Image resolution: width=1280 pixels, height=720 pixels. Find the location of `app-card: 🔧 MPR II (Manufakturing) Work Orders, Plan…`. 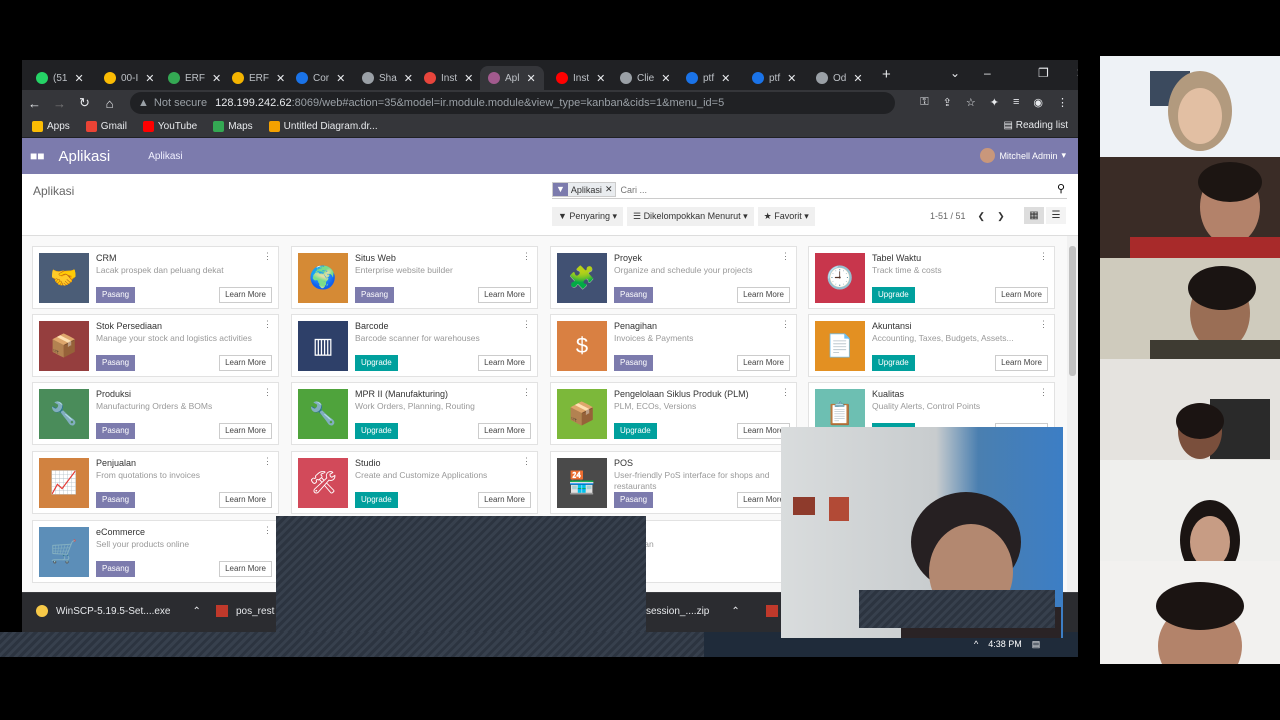

app-card: 🔧 MPR II (Manufakturing) Work Orders, Plan… is located at coordinates (414, 413).